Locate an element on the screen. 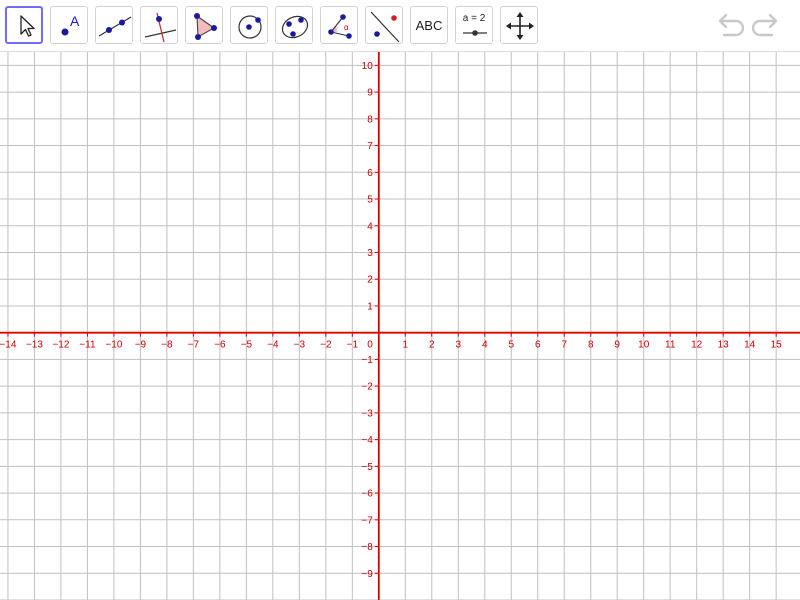 The width and height of the screenshot is (800, 600). y-tick-label: 10 is located at coordinates (368, 66).